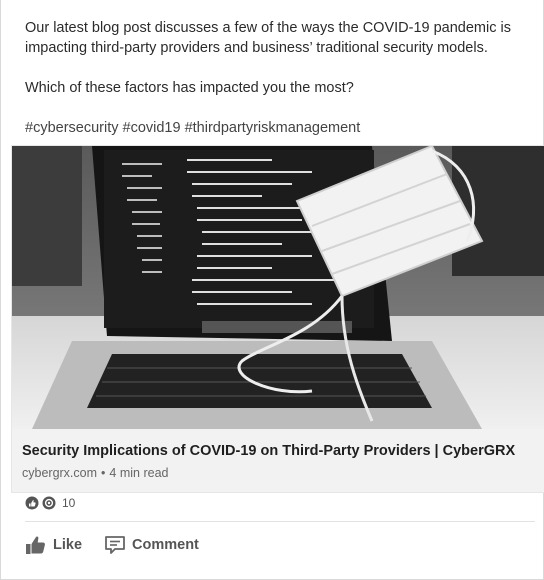 Image resolution: width=544 pixels, height=580 pixels. I want to click on divider, so click(280, 521).